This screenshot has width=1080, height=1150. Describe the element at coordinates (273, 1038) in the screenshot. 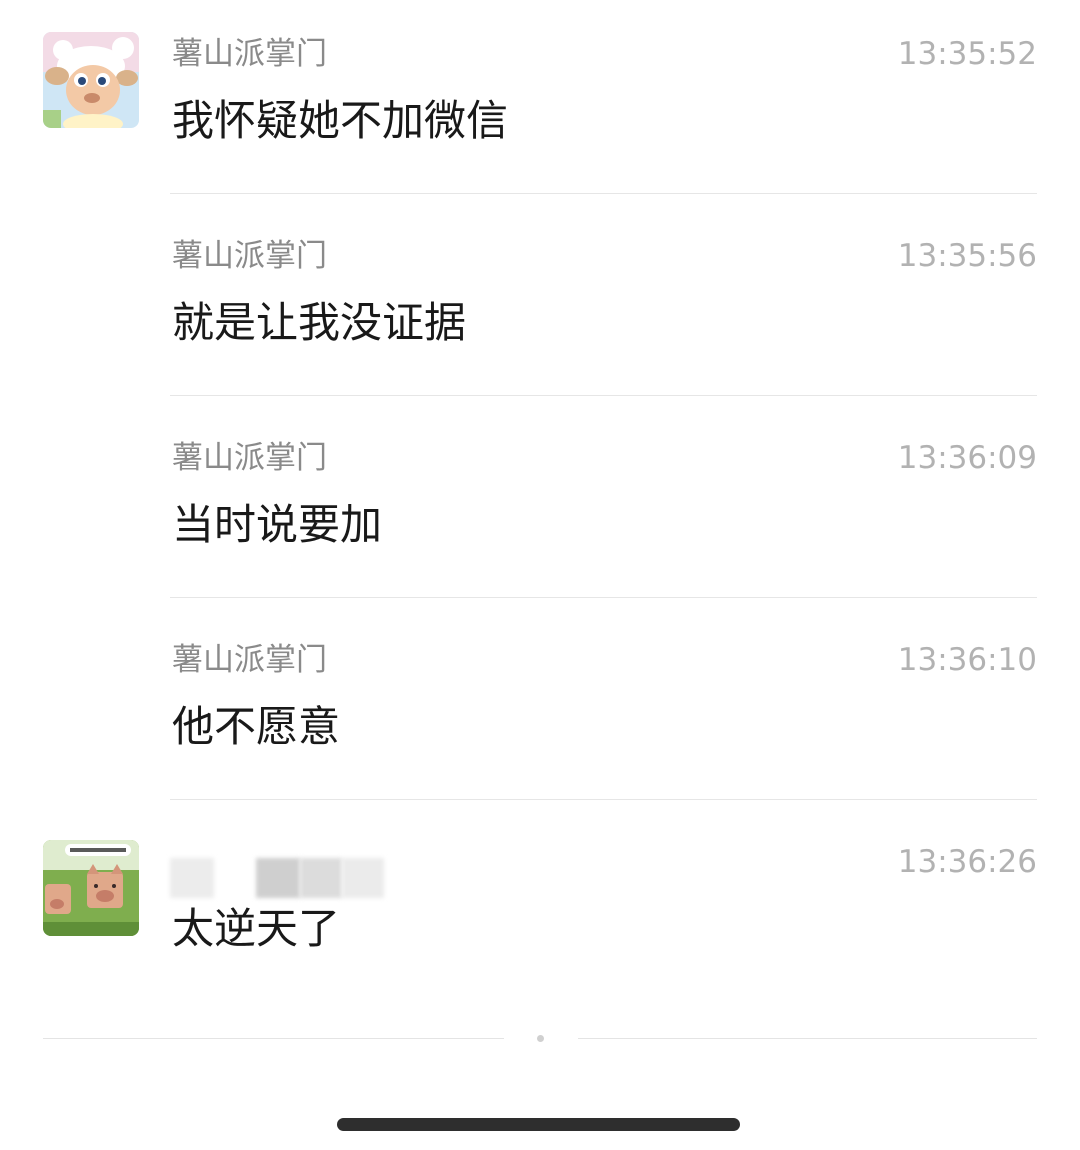

I see `list-end-line-left` at that location.